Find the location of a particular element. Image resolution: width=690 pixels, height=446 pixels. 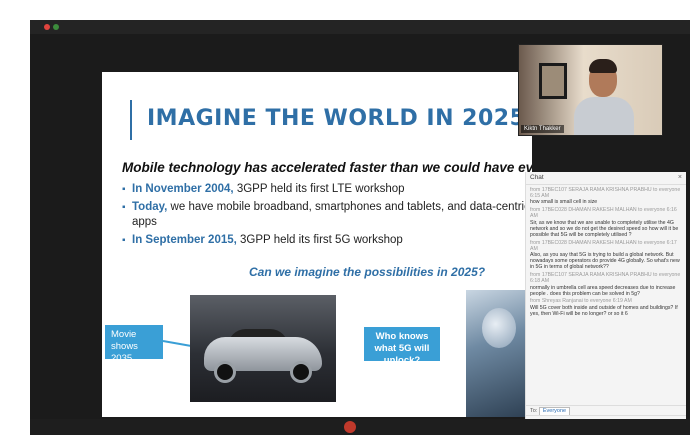

bullet-text: 3GPP held its first LTE workshop is located at coordinates (319, 189).